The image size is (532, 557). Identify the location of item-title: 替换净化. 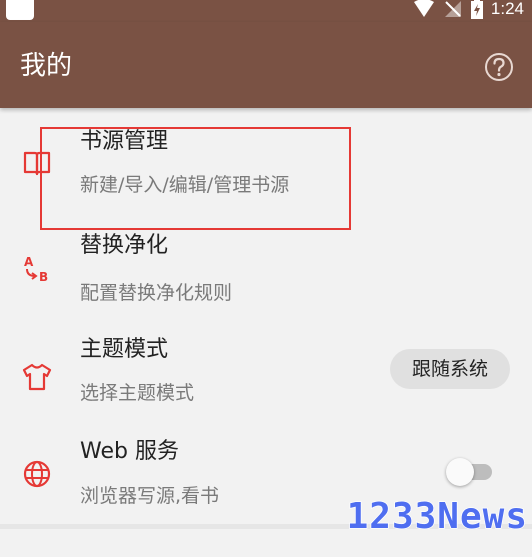
(124, 245).